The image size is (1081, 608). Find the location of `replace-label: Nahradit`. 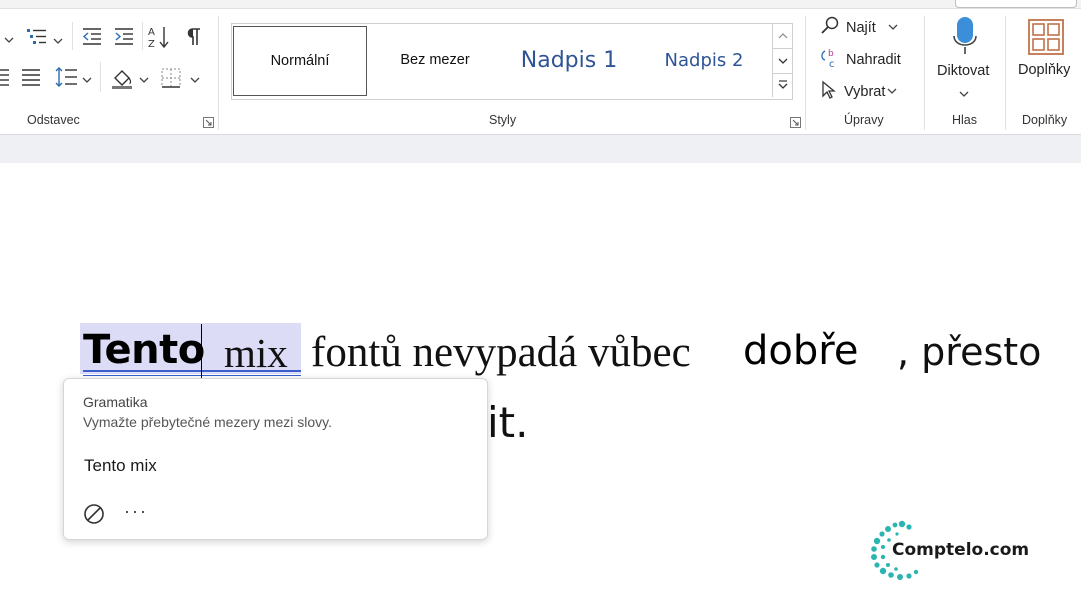

replace-label: Nahradit is located at coordinates (873, 60).